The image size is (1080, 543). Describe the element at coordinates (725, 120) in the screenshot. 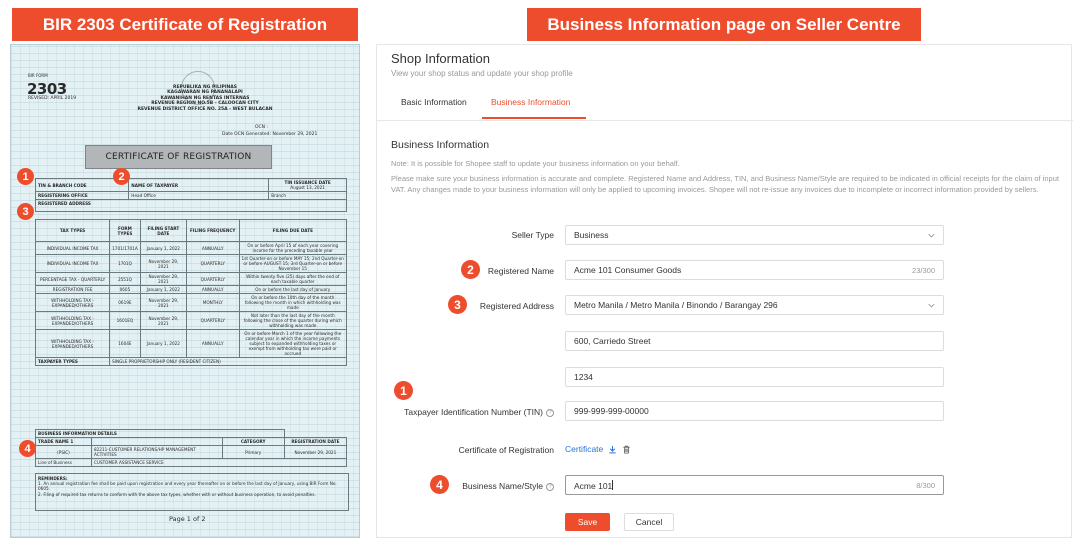

I see `tab-divider` at that location.